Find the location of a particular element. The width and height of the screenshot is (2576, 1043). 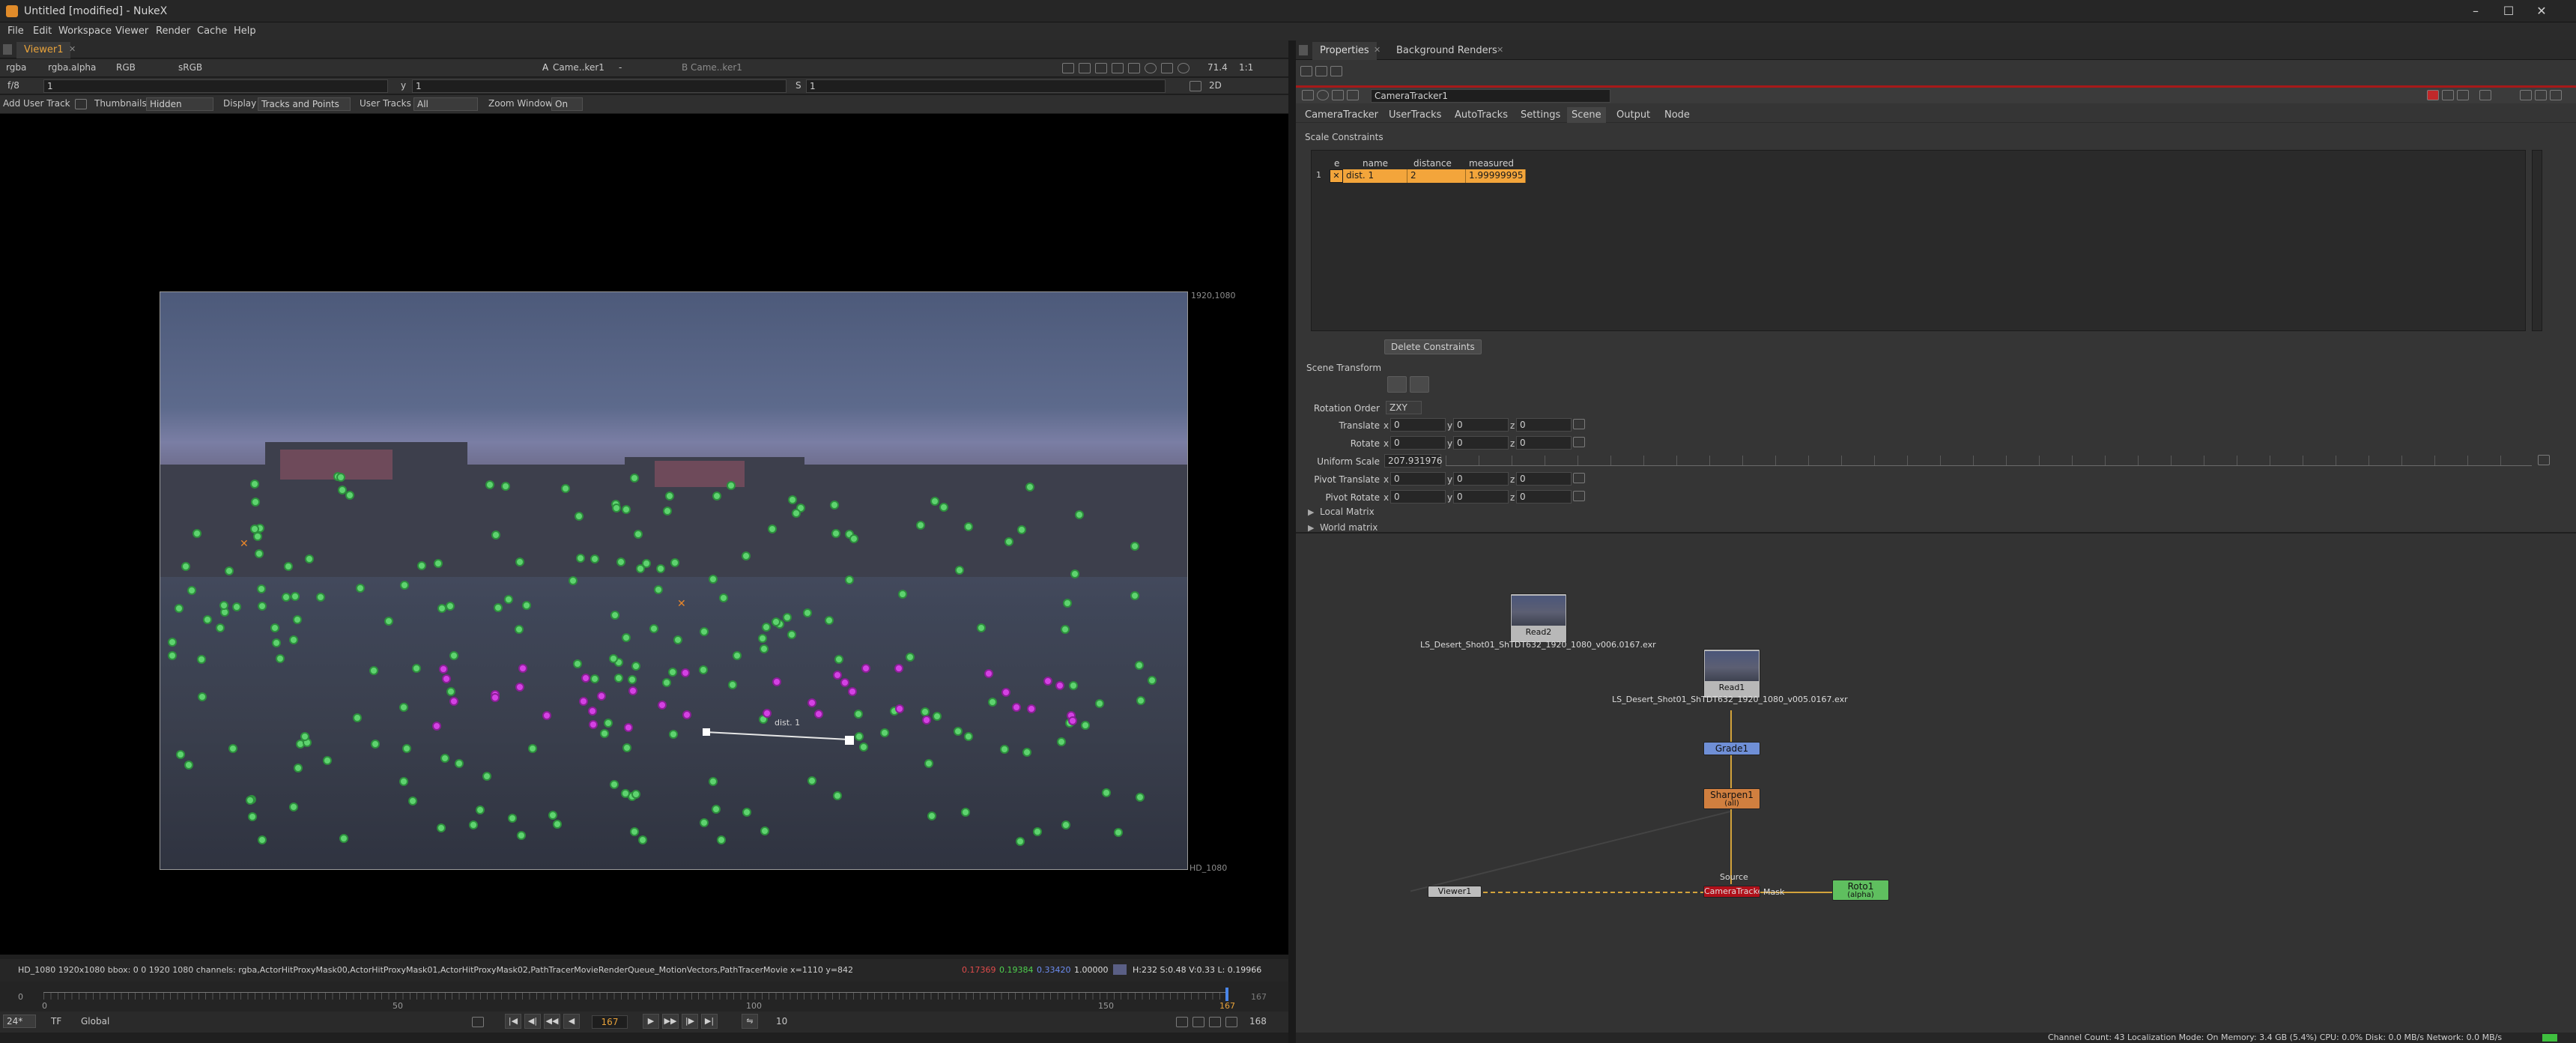

update-icon is located at coordinates (1183, 68).